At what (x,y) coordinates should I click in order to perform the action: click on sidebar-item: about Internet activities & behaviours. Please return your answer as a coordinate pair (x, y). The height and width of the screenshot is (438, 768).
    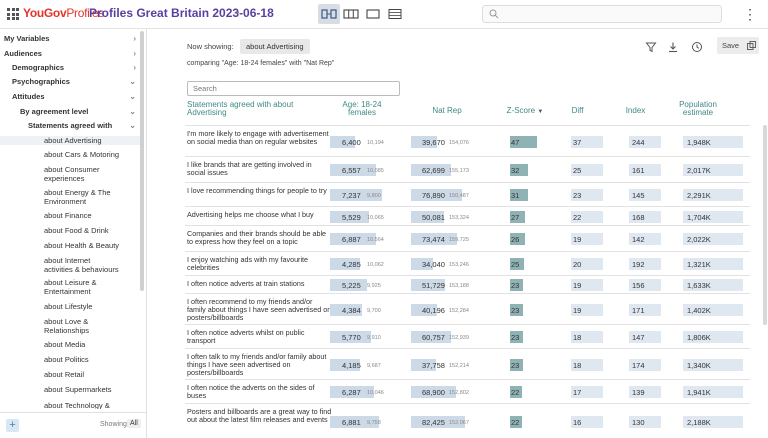
    Looking at the image, I should click on (70, 265).